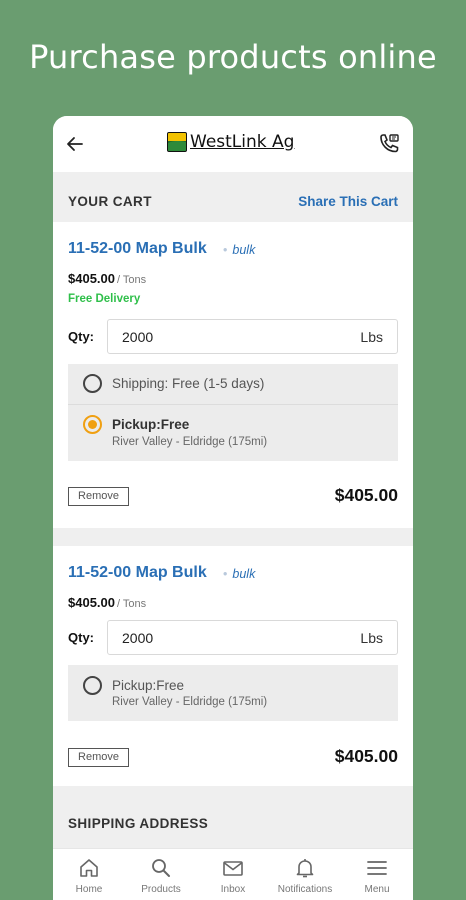 The width and height of the screenshot is (466, 900). I want to click on option-shipping: Shipping: Free (1-5 days), so click(233, 384).